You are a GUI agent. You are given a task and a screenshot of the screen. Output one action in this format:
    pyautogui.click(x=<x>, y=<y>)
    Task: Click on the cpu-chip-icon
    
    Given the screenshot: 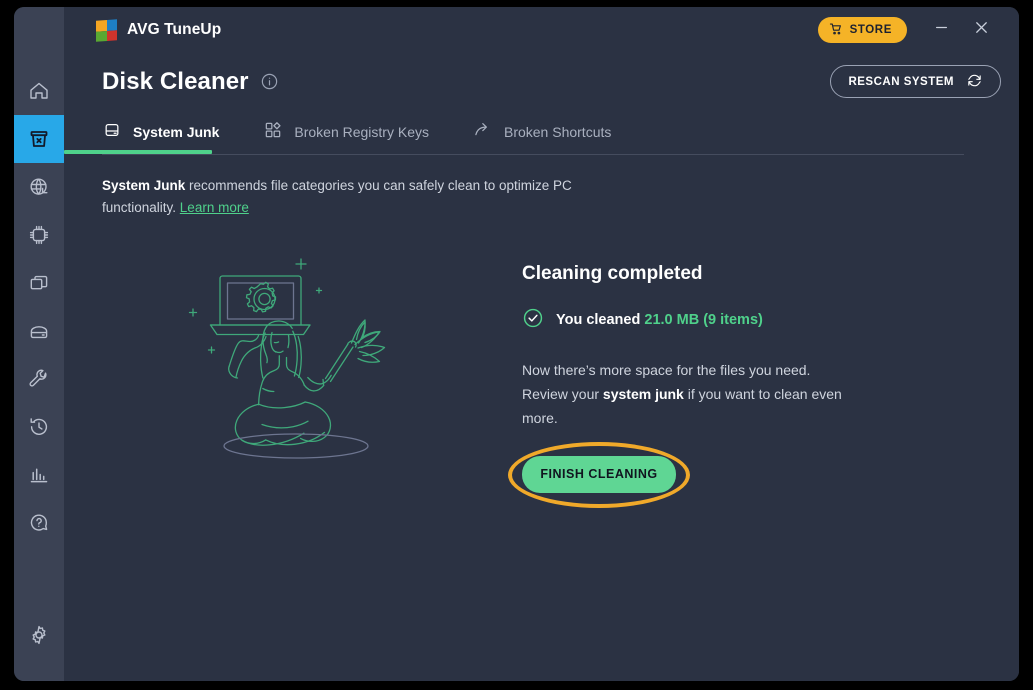 What is the action you would take?
    pyautogui.click(x=39, y=235)
    